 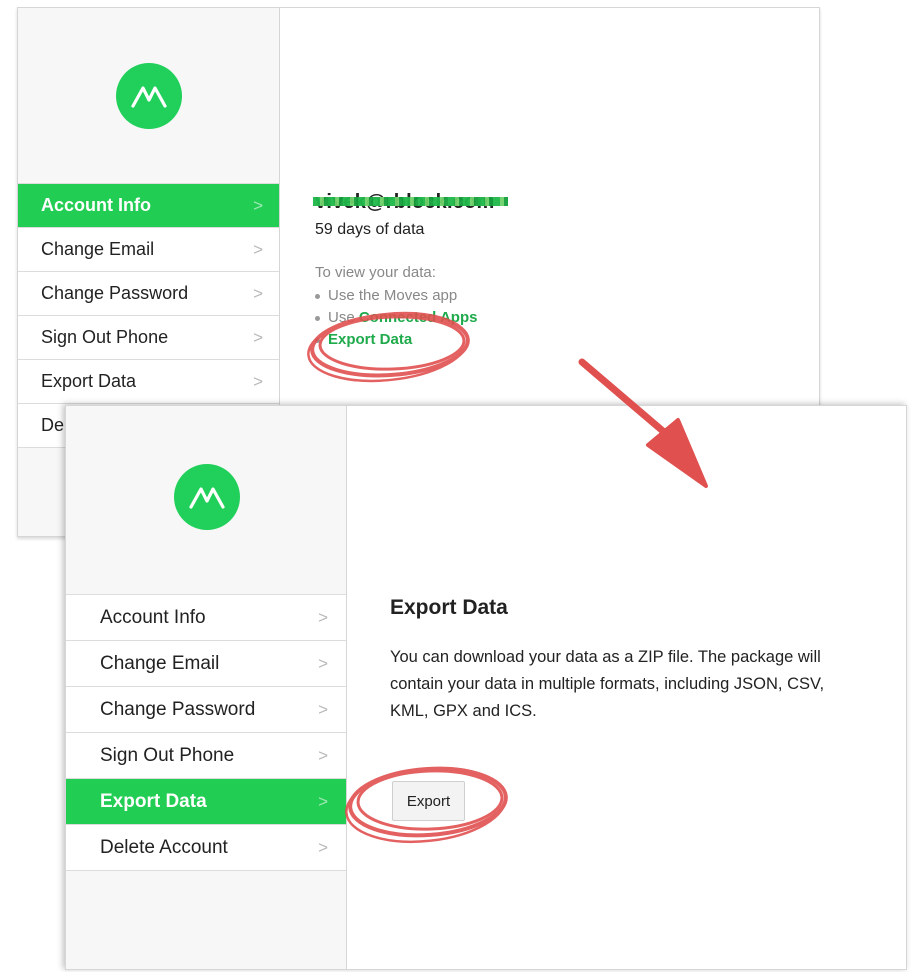 I want to click on list-item: Use the Moves app, so click(x=396, y=296).